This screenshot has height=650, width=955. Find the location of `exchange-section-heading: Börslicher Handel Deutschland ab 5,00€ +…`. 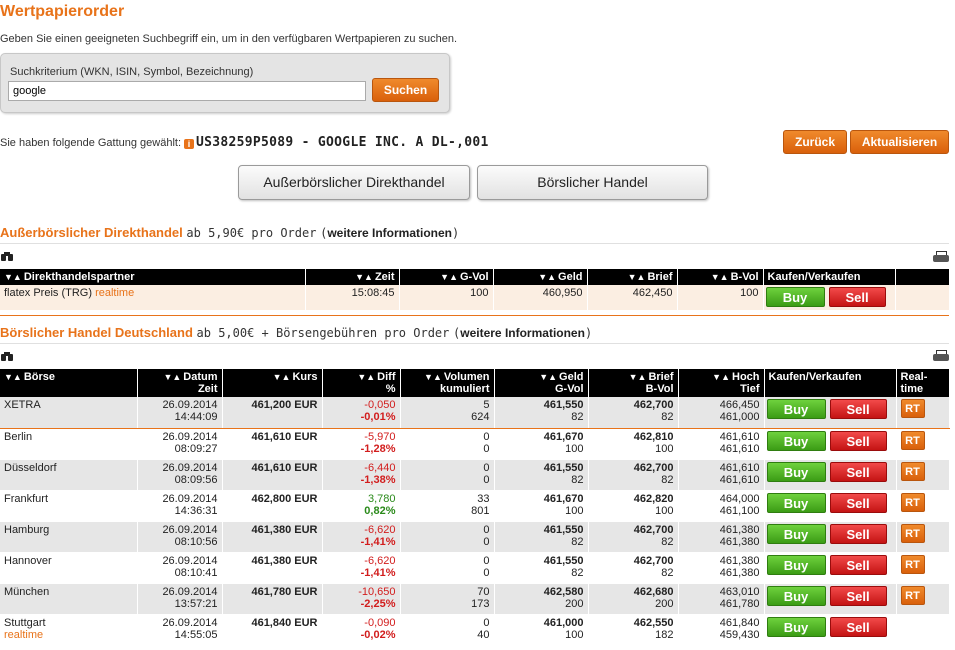

exchange-section-heading: Börslicher Handel Deutschland ab 5,00€ +… is located at coordinates (296, 332).